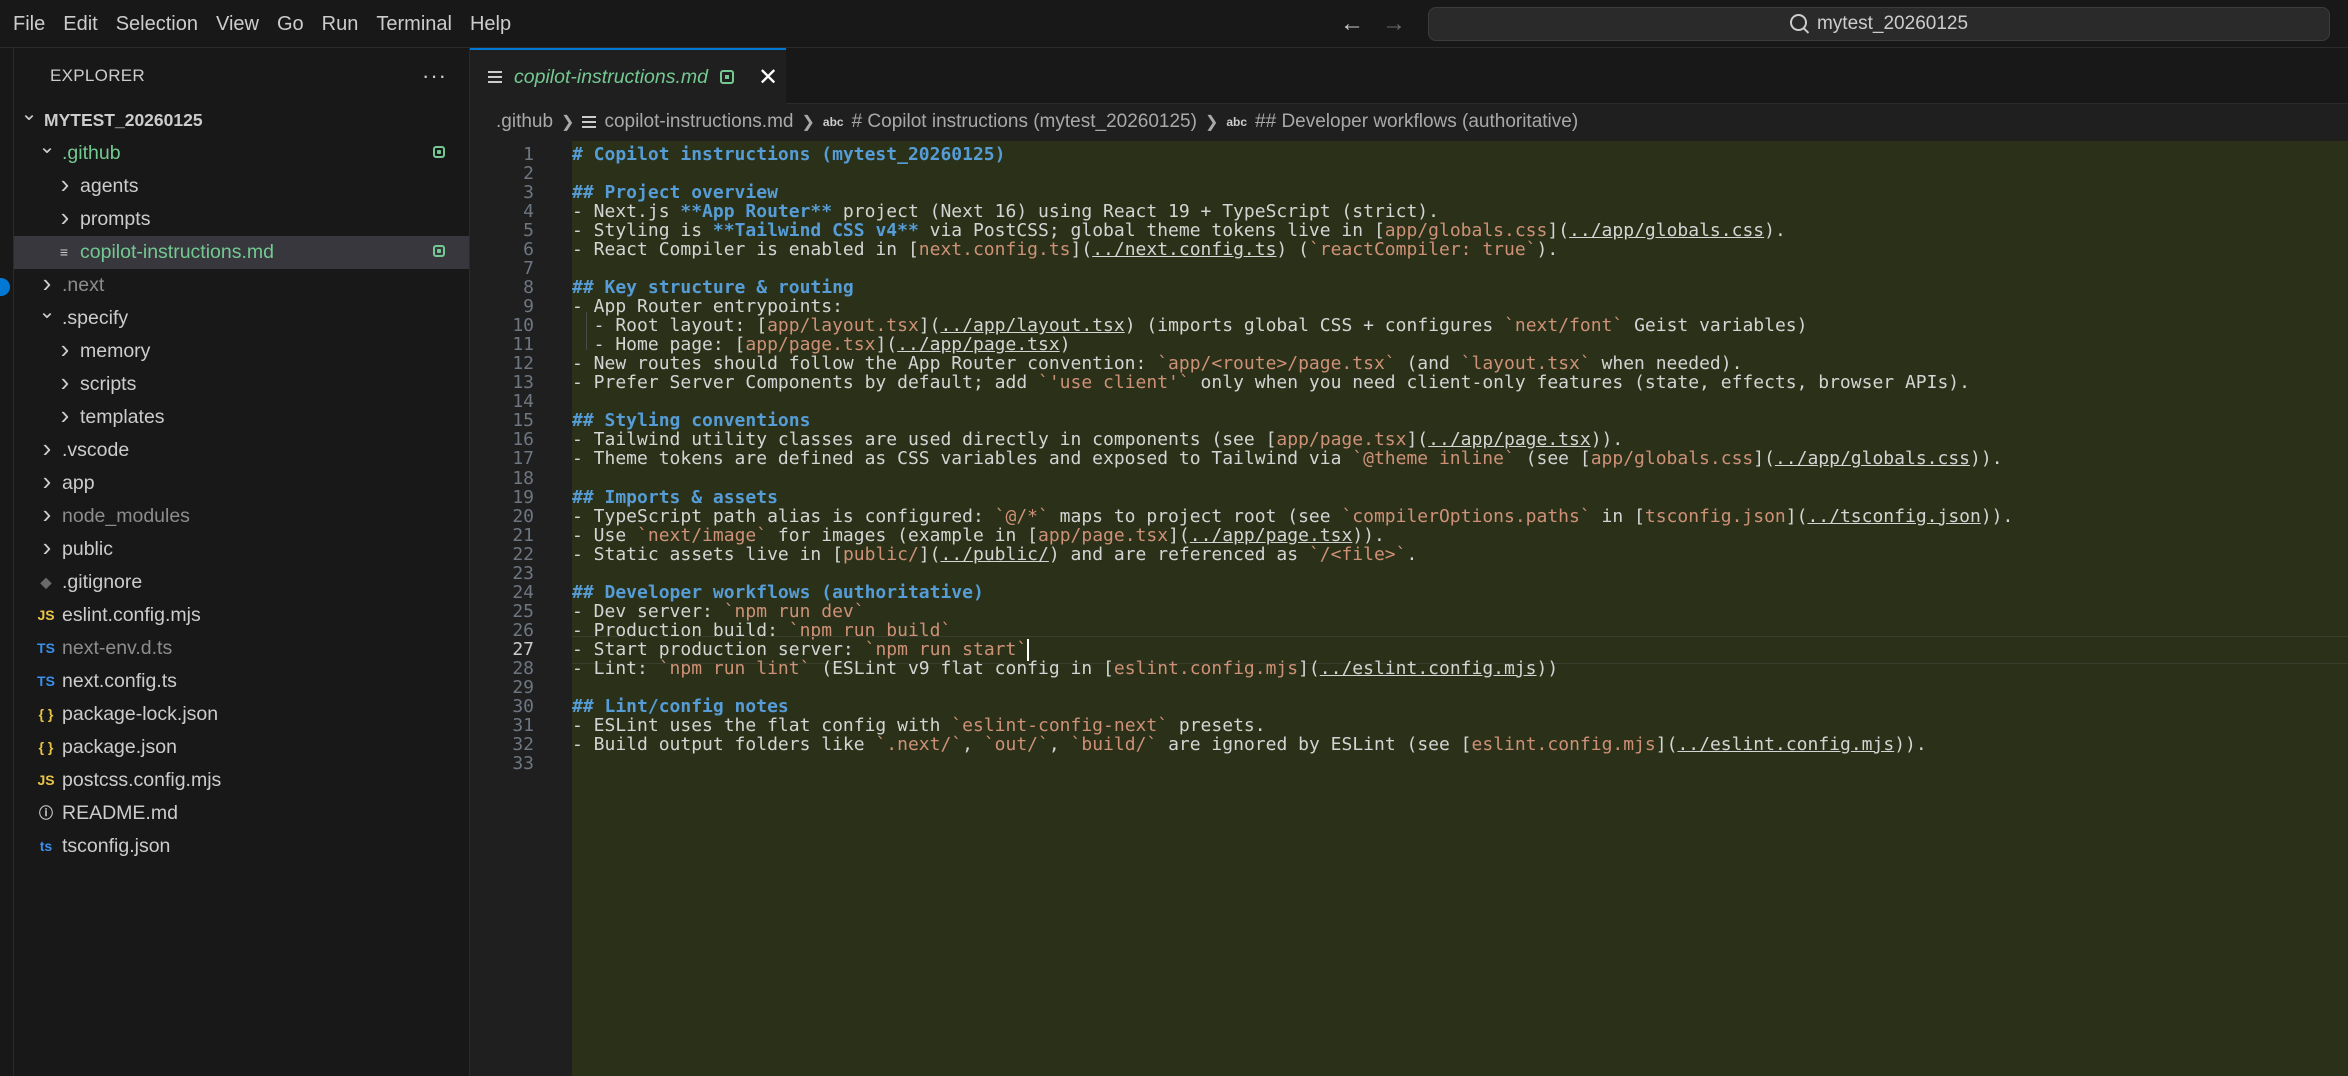 Image resolution: width=2348 pixels, height=1076 pixels. I want to click on indent-guide, so click(586, 331).